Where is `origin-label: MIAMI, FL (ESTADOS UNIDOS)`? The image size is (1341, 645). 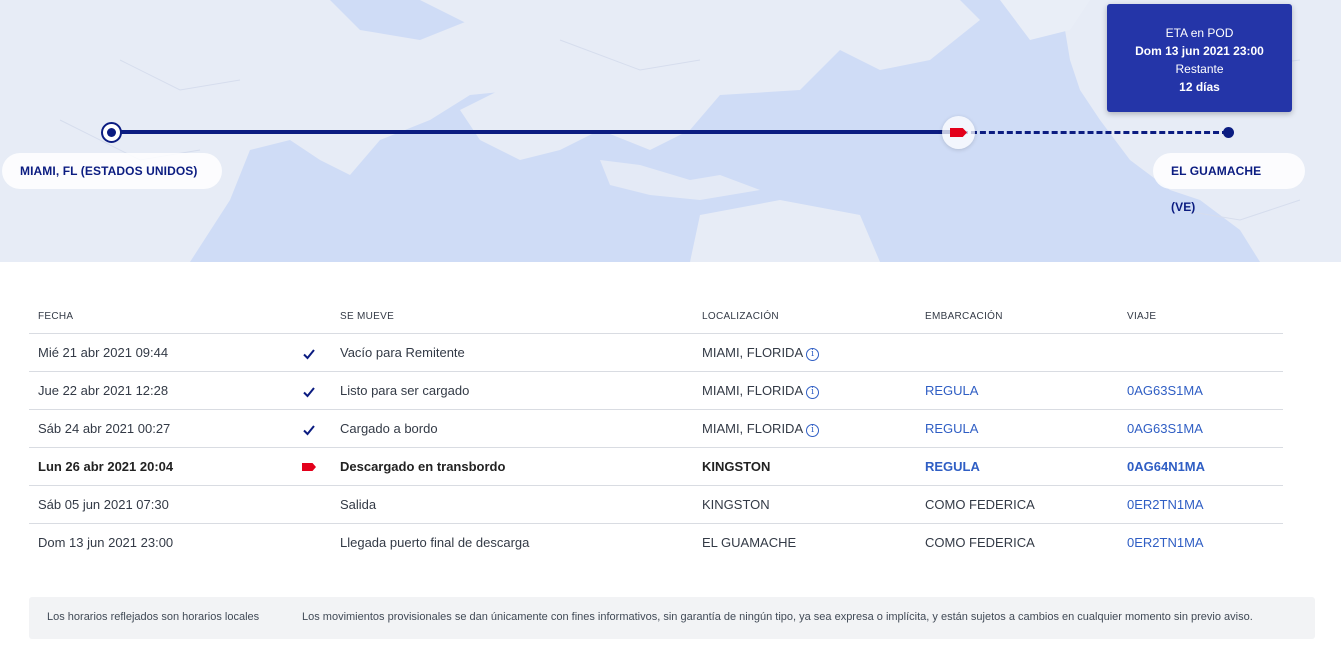
origin-label: MIAMI, FL (ESTADOS UNIDOS) is located at coordinates (112, 171).